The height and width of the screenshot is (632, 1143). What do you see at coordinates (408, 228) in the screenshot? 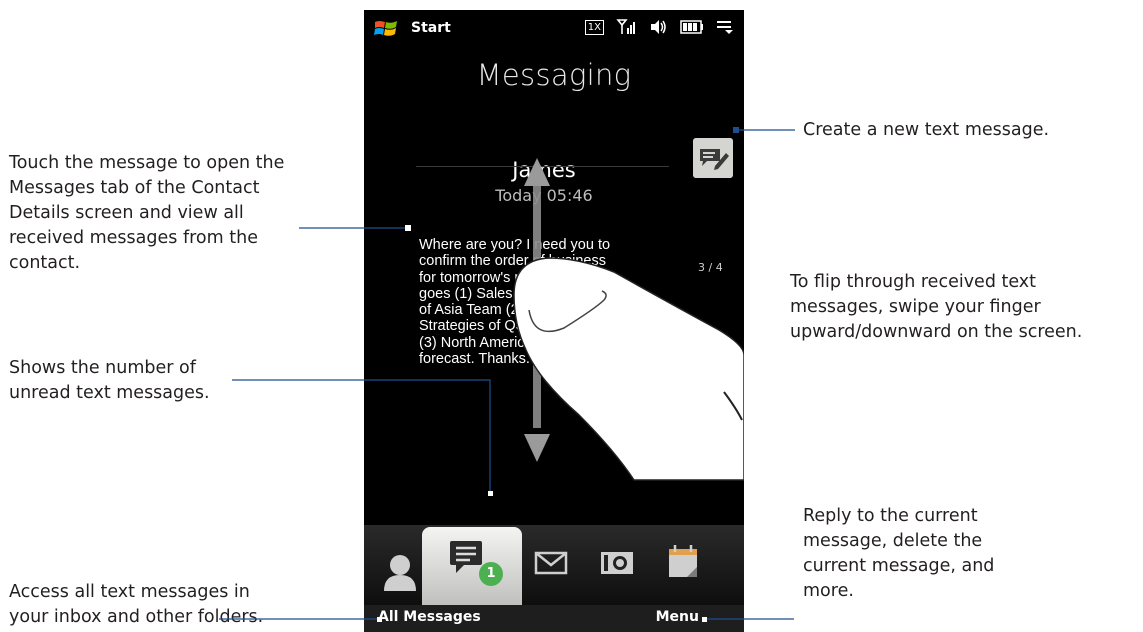
I see `leader-dot-message` at bounding box center [408, 228].